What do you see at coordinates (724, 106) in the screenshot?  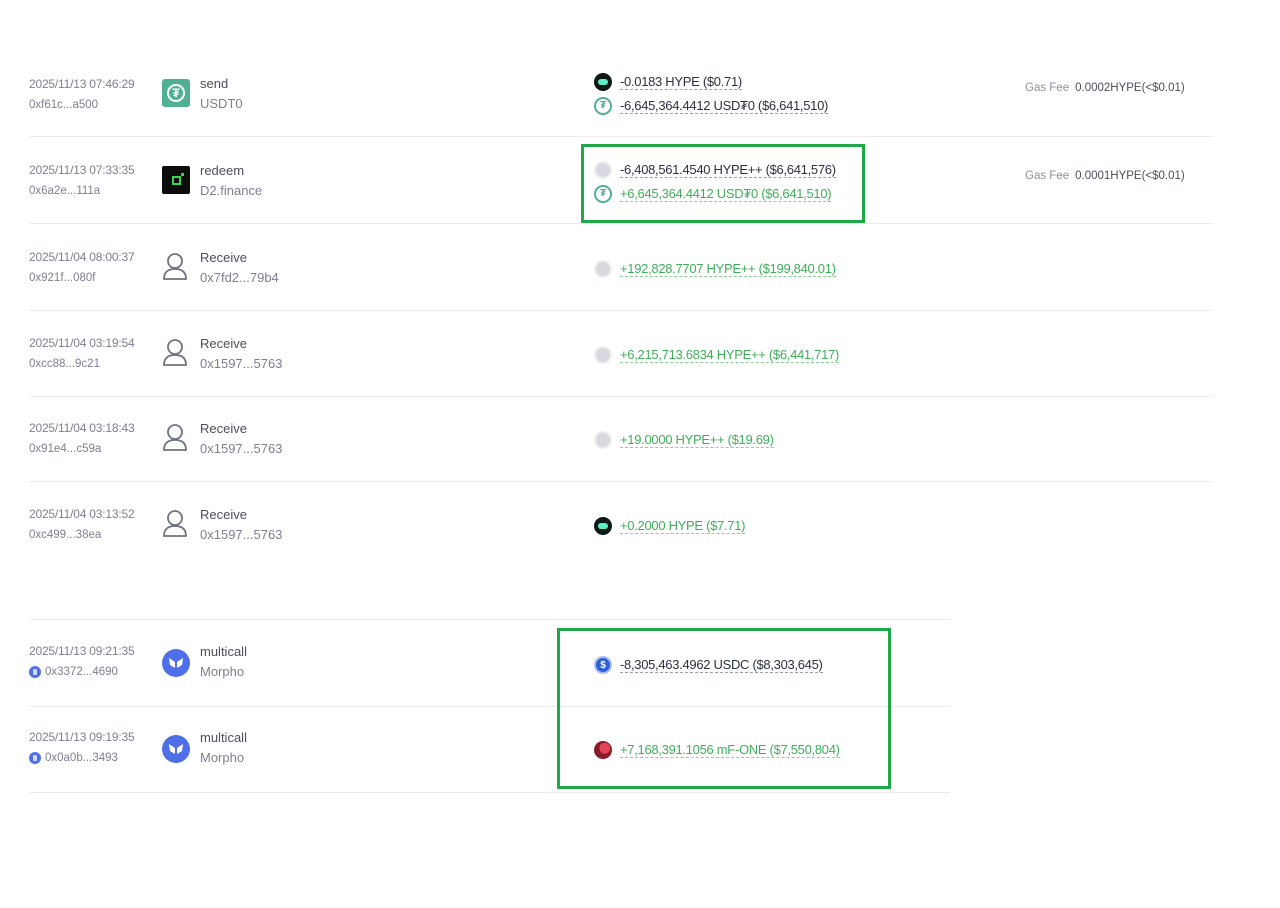 I see `token-amount: -6,645,364.4412 USD₮0 ($6,641,510)` at bounding box center [724, 106].